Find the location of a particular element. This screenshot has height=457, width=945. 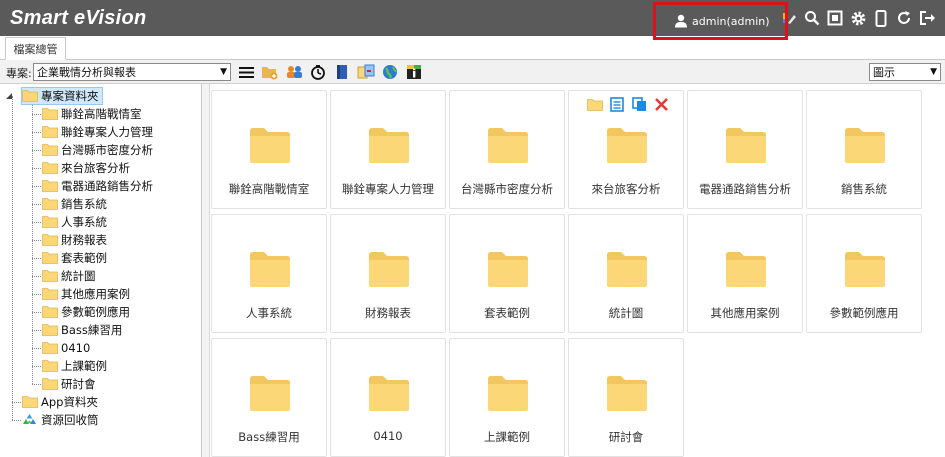

fullscreen-icon is located at coordinates (835, 18).